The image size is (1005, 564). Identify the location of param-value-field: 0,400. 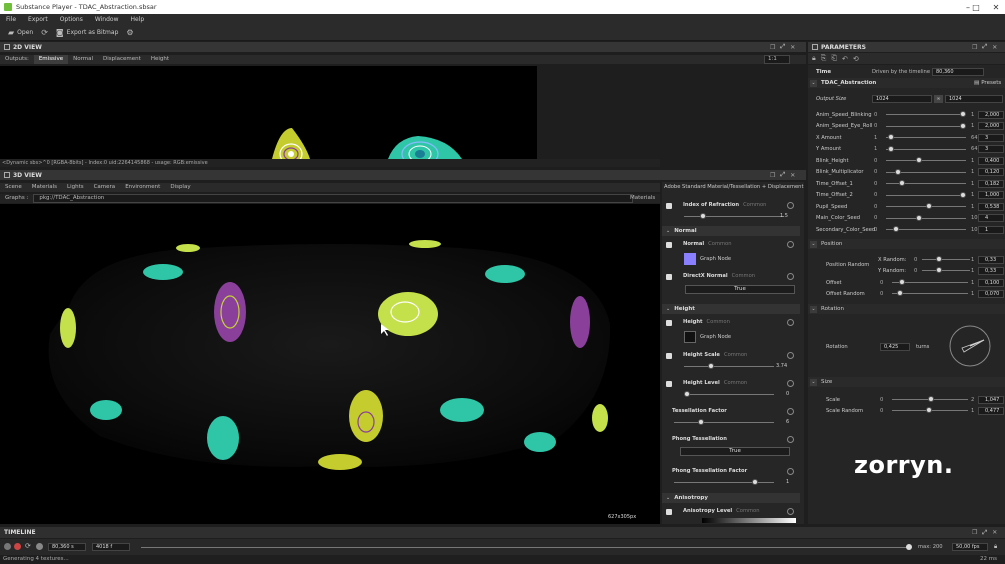
(991, 160).